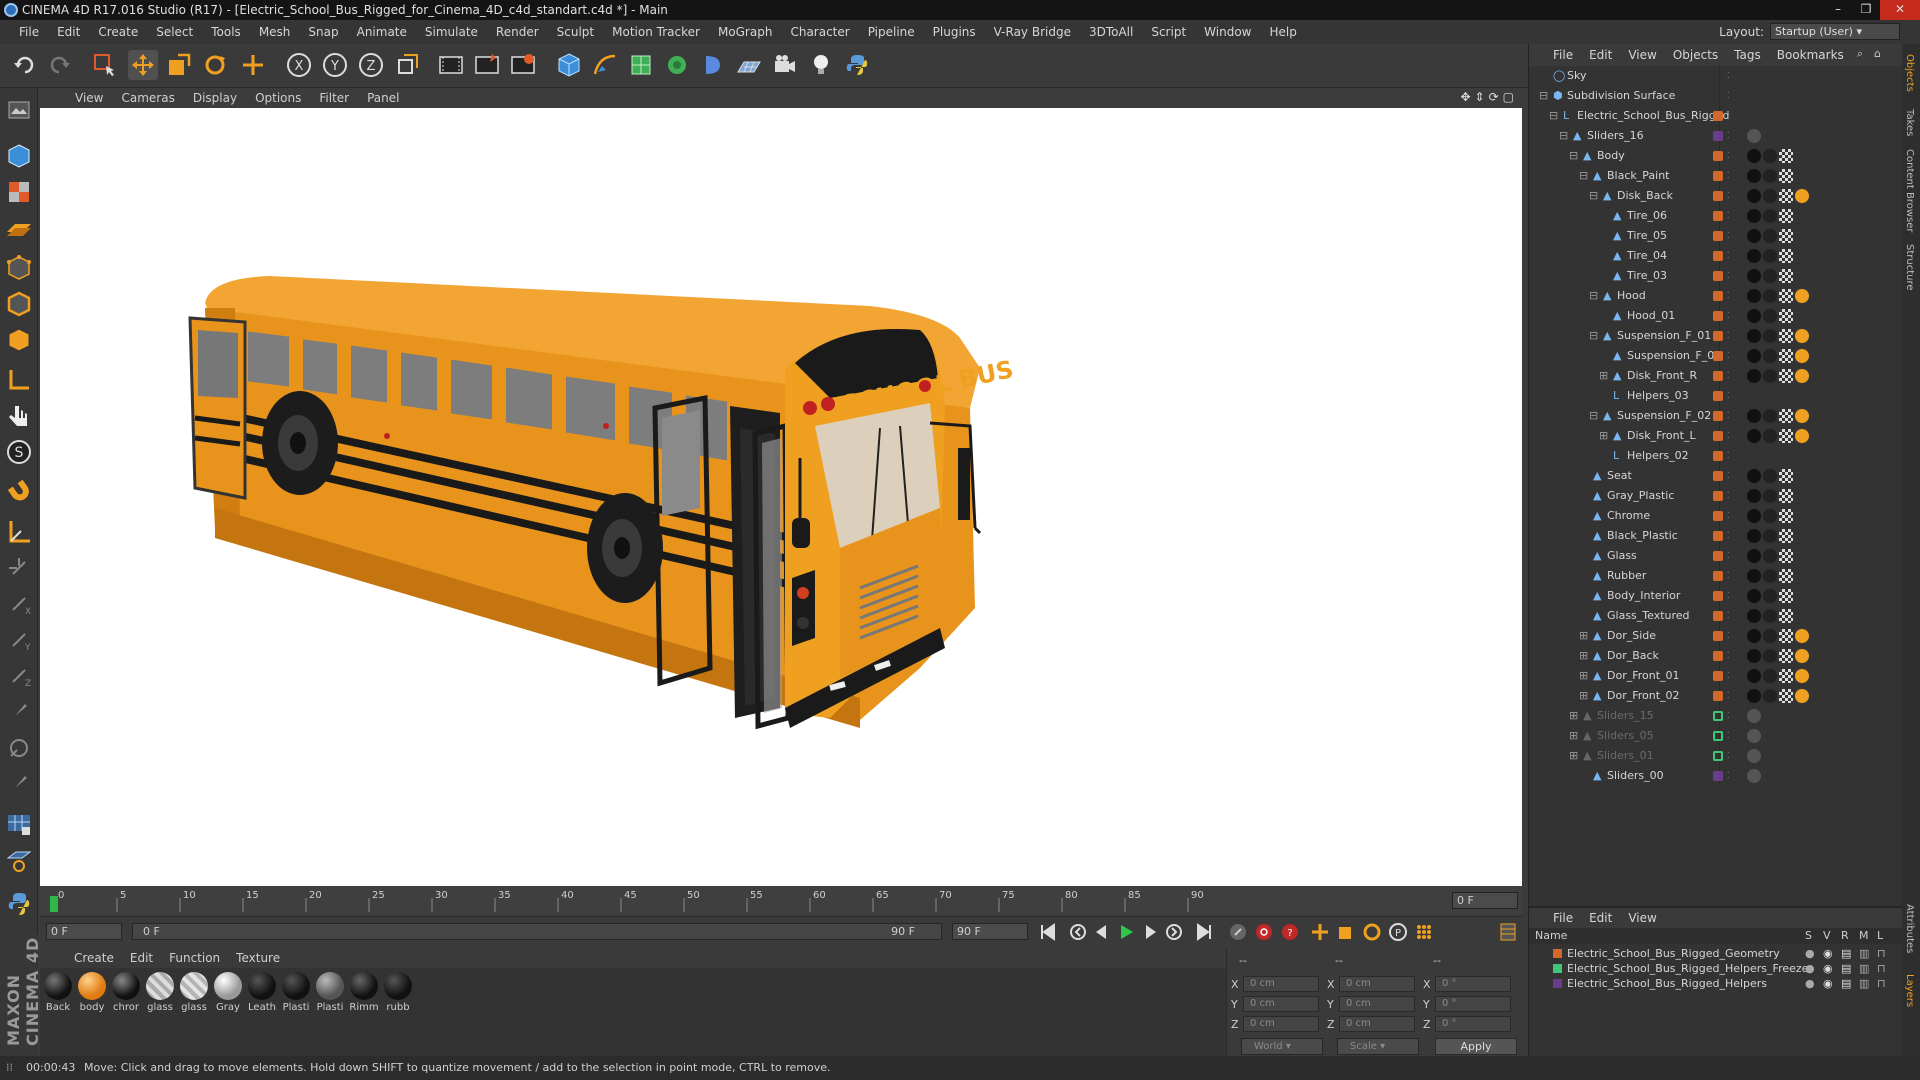 This screenshot has width=1920, height=1080. What do you see at coordinates (194, 958) in the screenshot?
I see `material-menu-function: Function` at bounding box center [194, 958].